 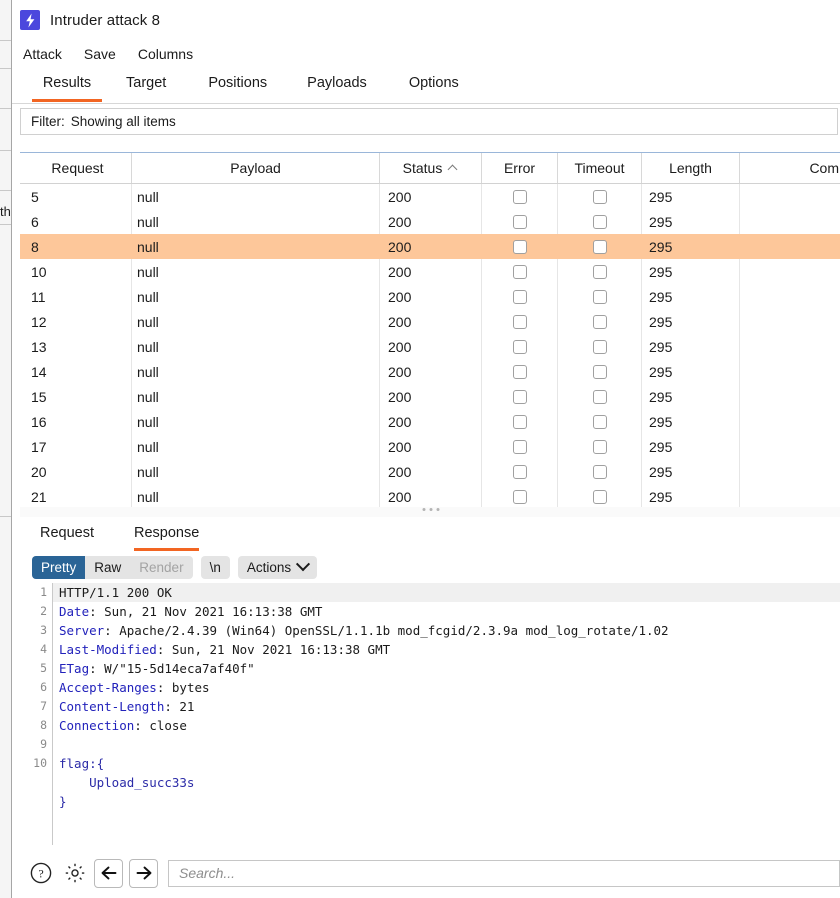 I want to click on search-previous-button, so click(x=108, y=873).